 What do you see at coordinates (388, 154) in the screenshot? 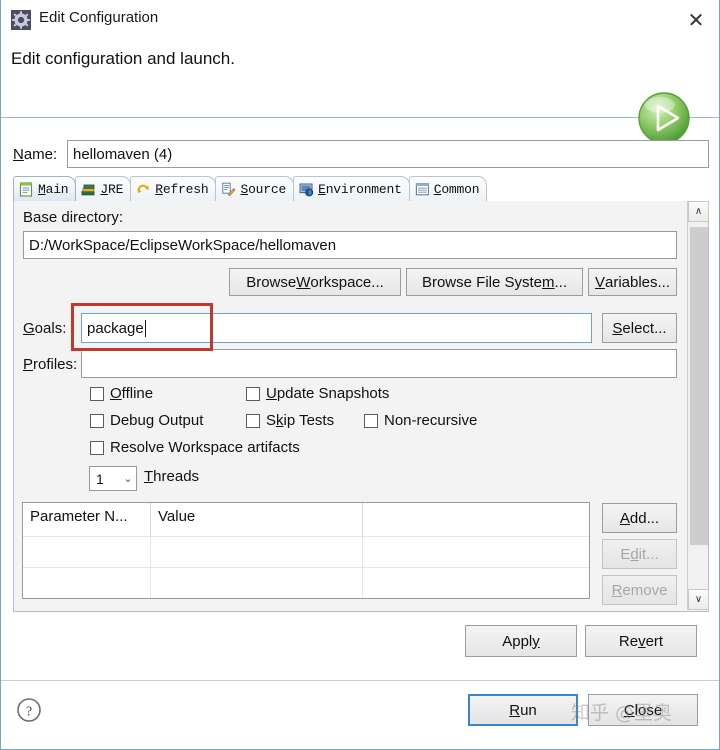
I see `name-input` at bounding box center [388, 154].